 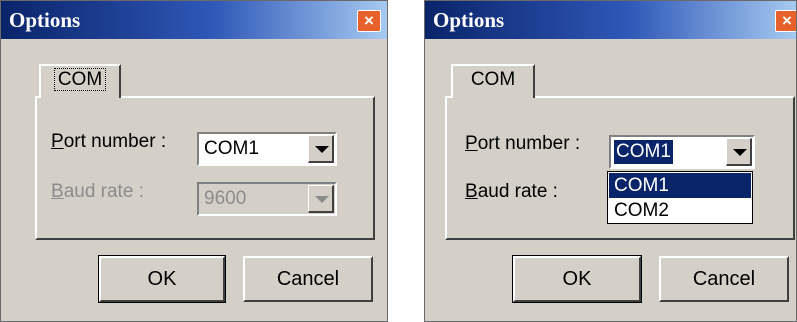 I want to click on port-number-dropdown-list: COM1 COM2, so click(x=680, y=197).